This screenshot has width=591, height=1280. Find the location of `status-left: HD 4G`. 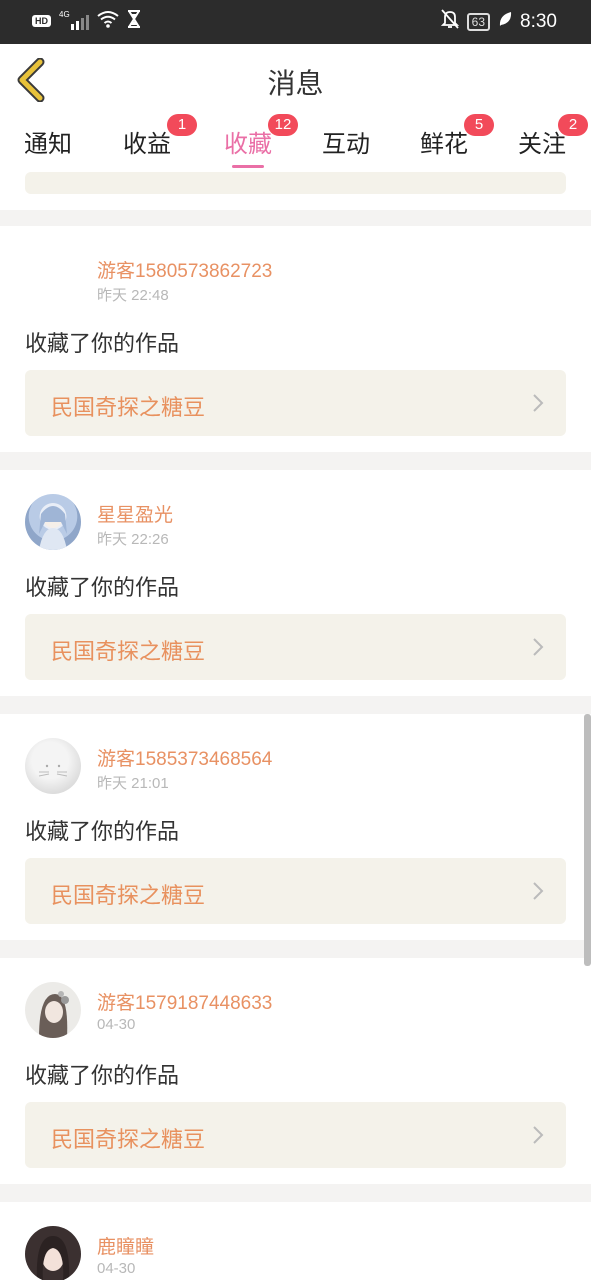

status-left: HD 4G is located at coordinates (86, 21).